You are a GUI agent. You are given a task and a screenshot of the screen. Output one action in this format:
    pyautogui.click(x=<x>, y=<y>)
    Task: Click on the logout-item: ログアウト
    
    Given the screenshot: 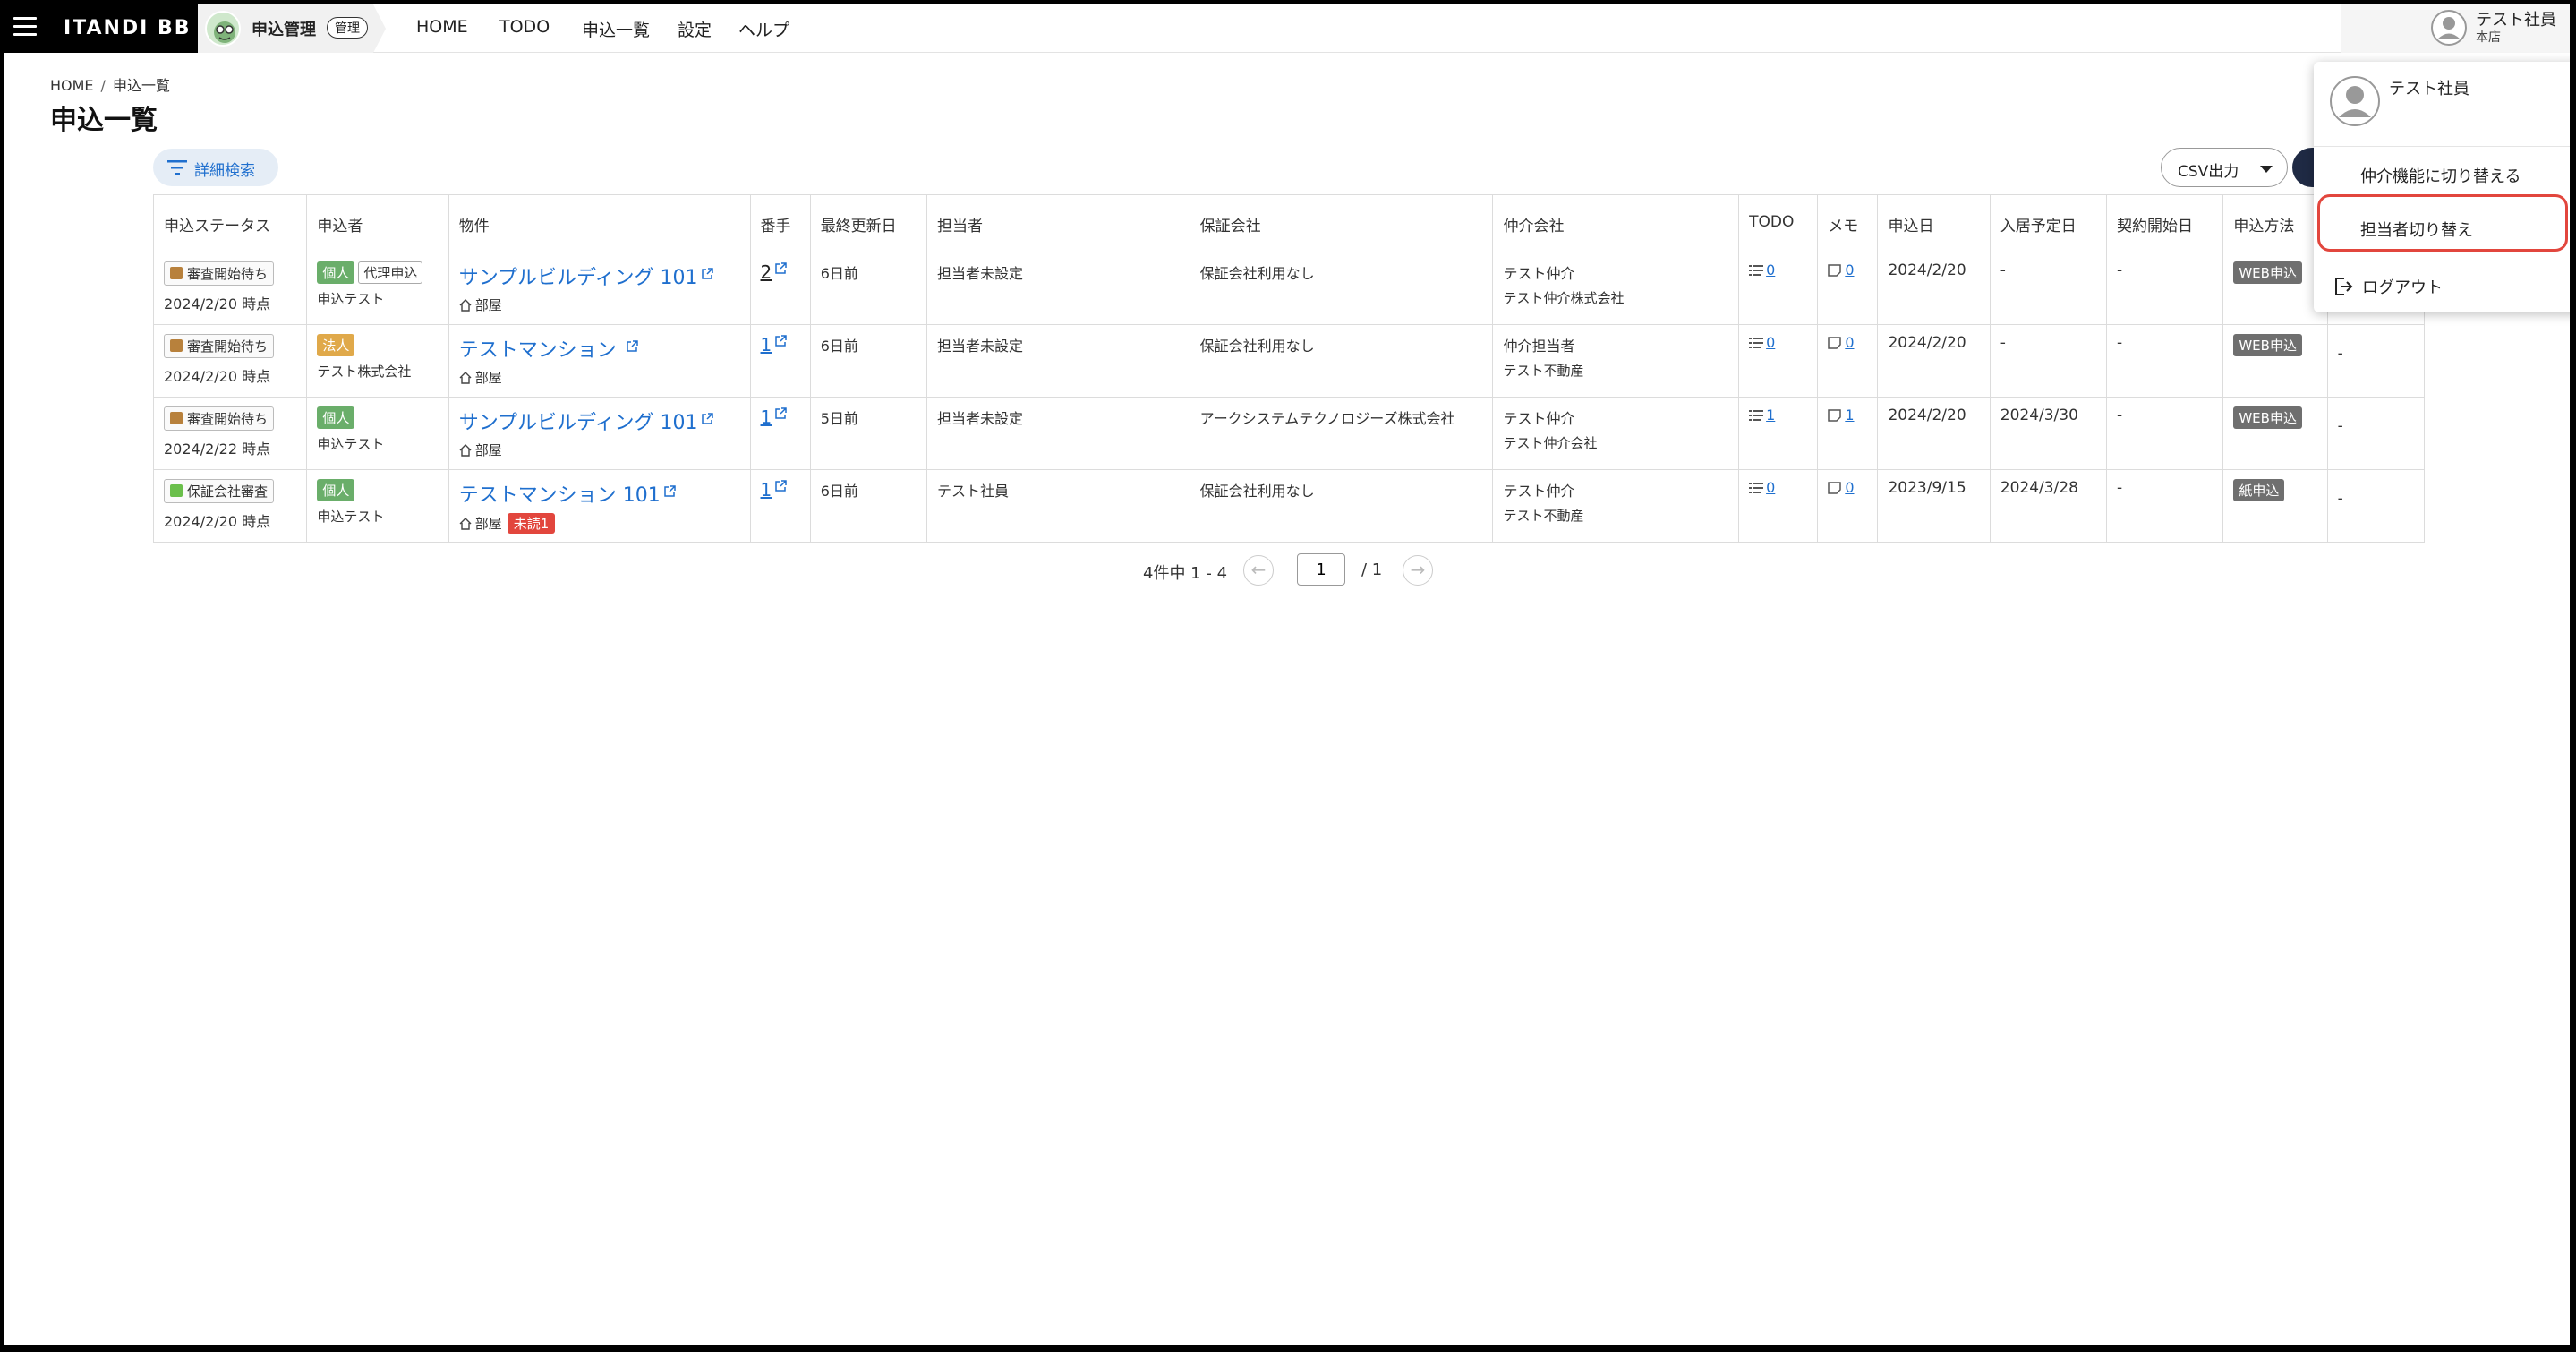 What is the action you would take?
    pyautogui.click(x=2442, y=283)
    